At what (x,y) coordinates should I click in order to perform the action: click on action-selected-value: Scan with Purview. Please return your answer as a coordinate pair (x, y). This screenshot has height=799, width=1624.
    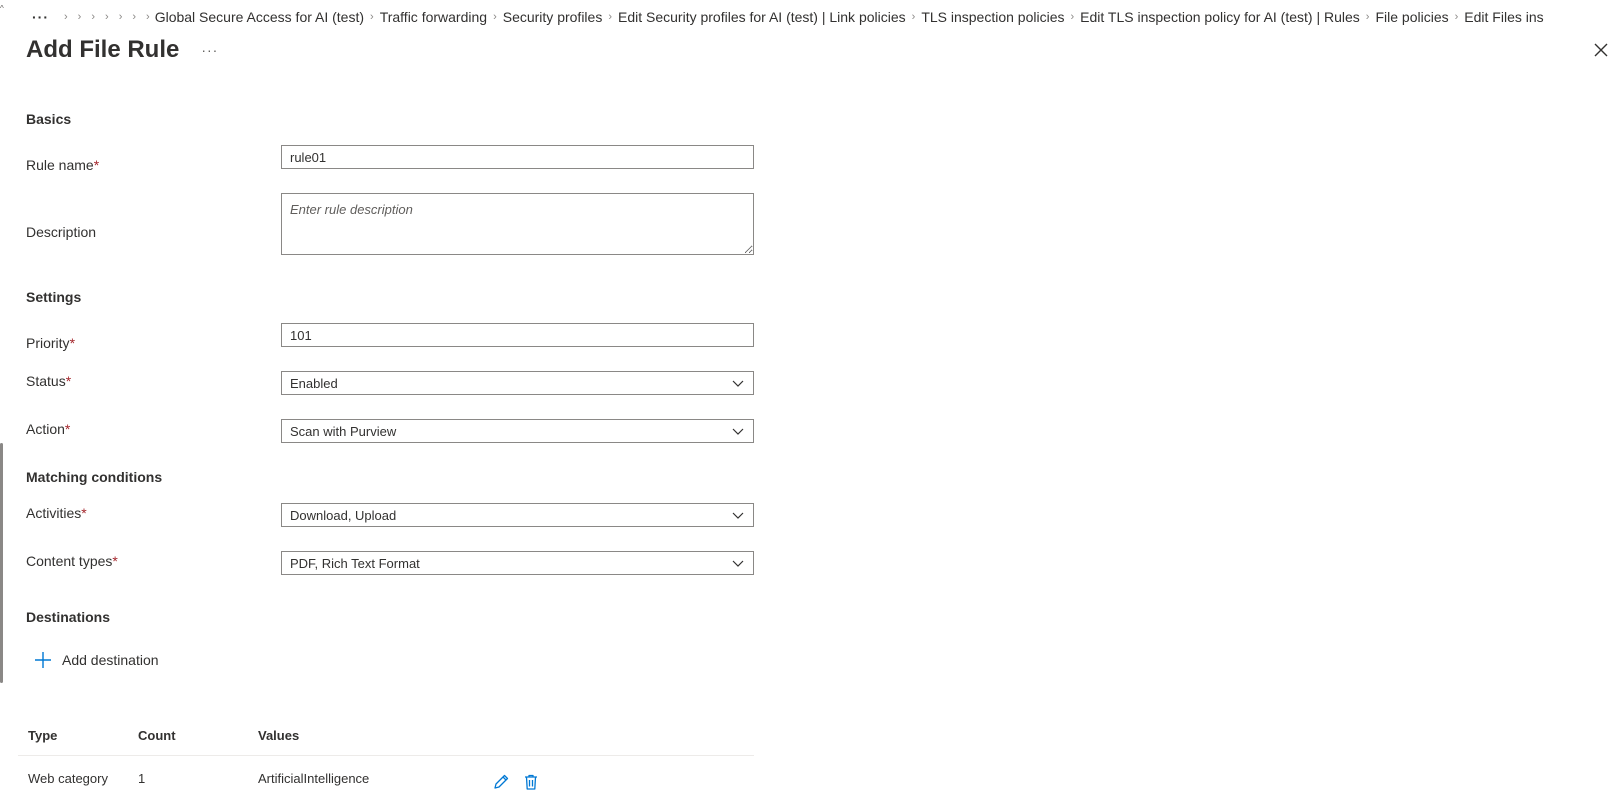
    Looking at the image, I should click on (343, 431).